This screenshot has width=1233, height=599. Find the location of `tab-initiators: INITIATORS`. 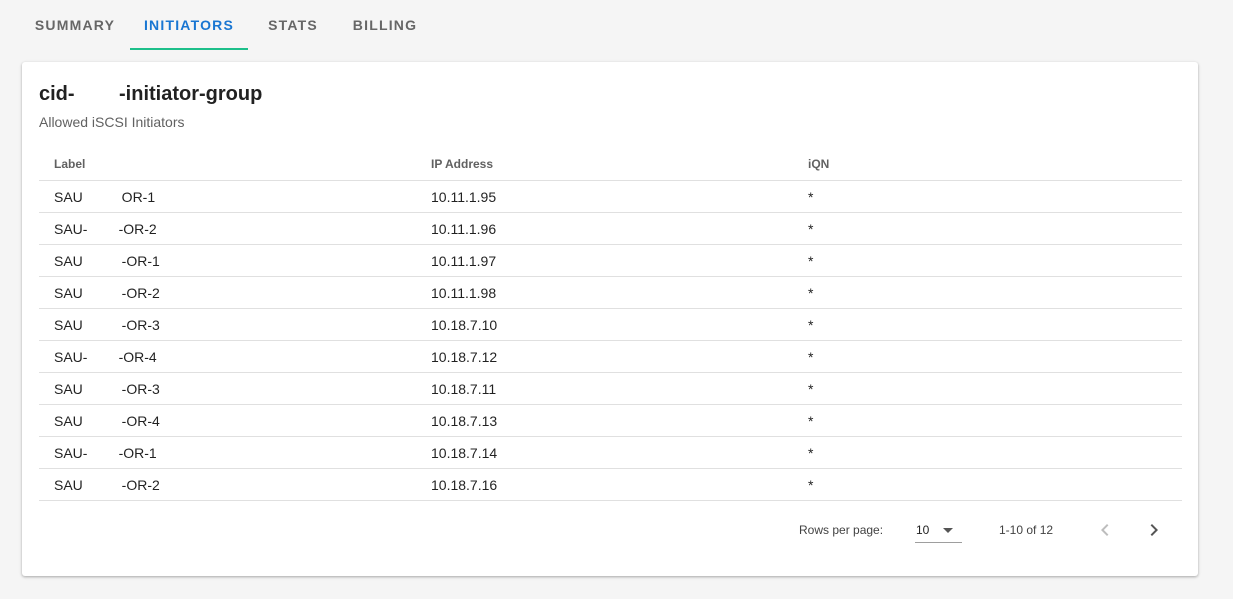

tab-initiators: INITIATORS is located at coordinates (189, 25).